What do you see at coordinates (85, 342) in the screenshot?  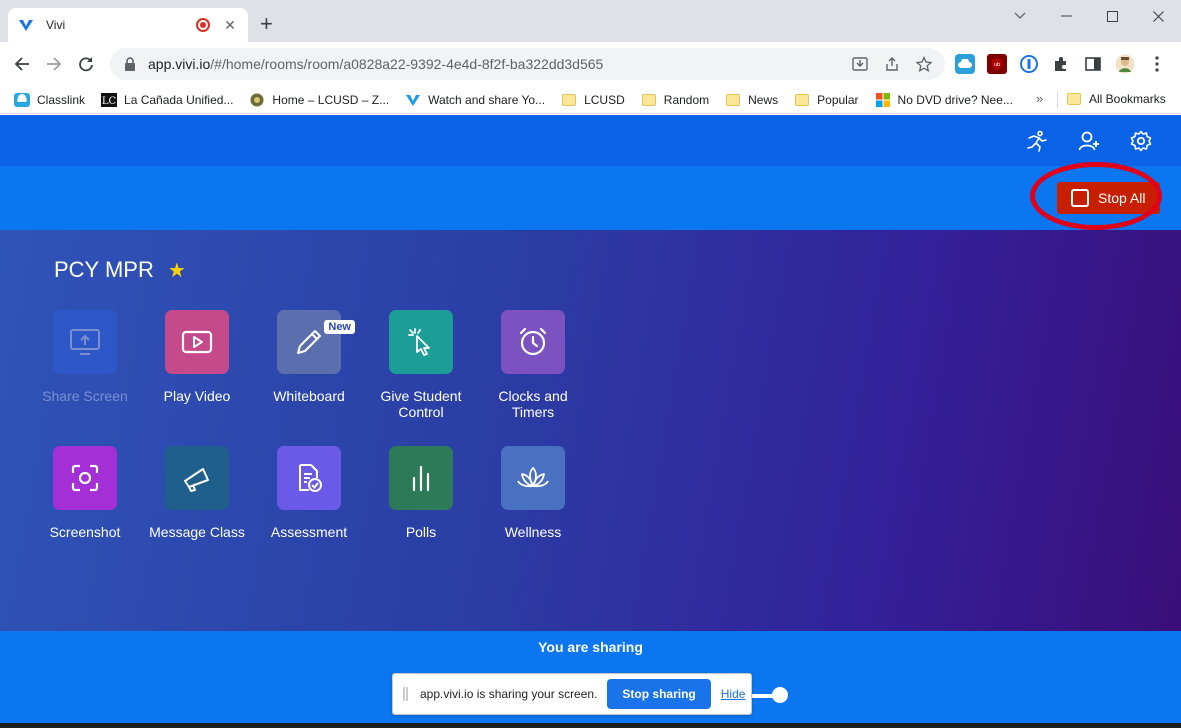 I see `share-screen-icon` at bounding box center [85, 342].